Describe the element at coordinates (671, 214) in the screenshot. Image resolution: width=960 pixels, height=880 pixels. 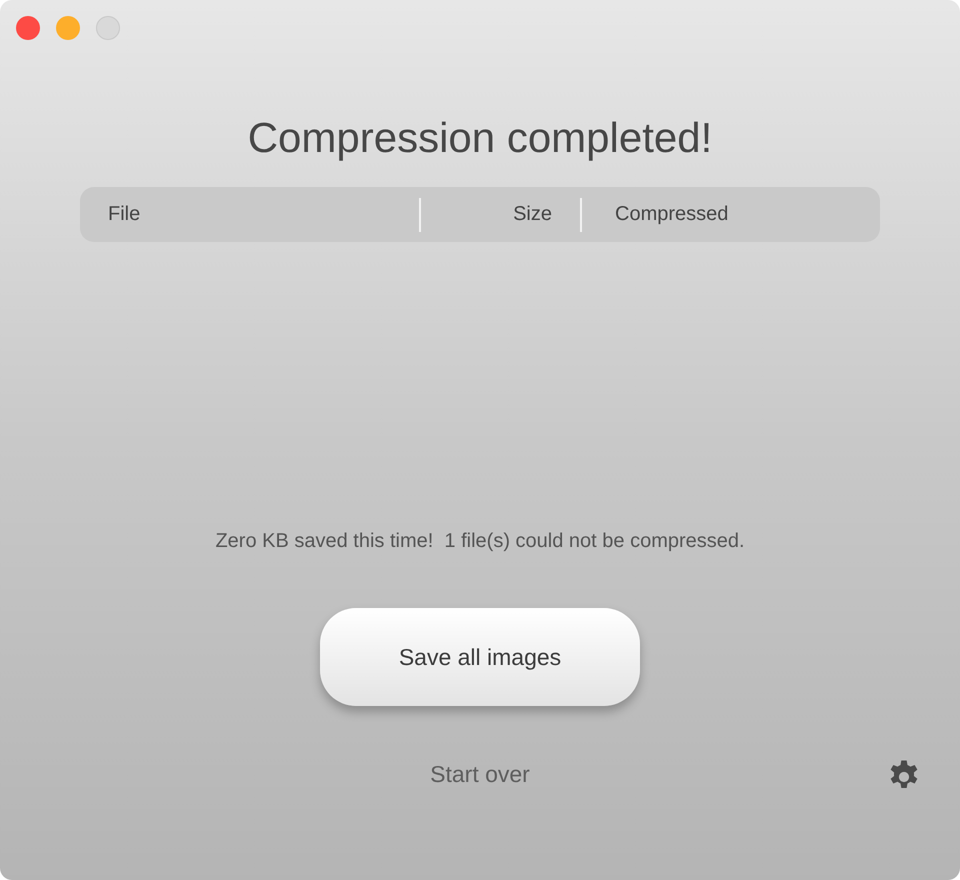
I see `column-header: Compressed` at that location.